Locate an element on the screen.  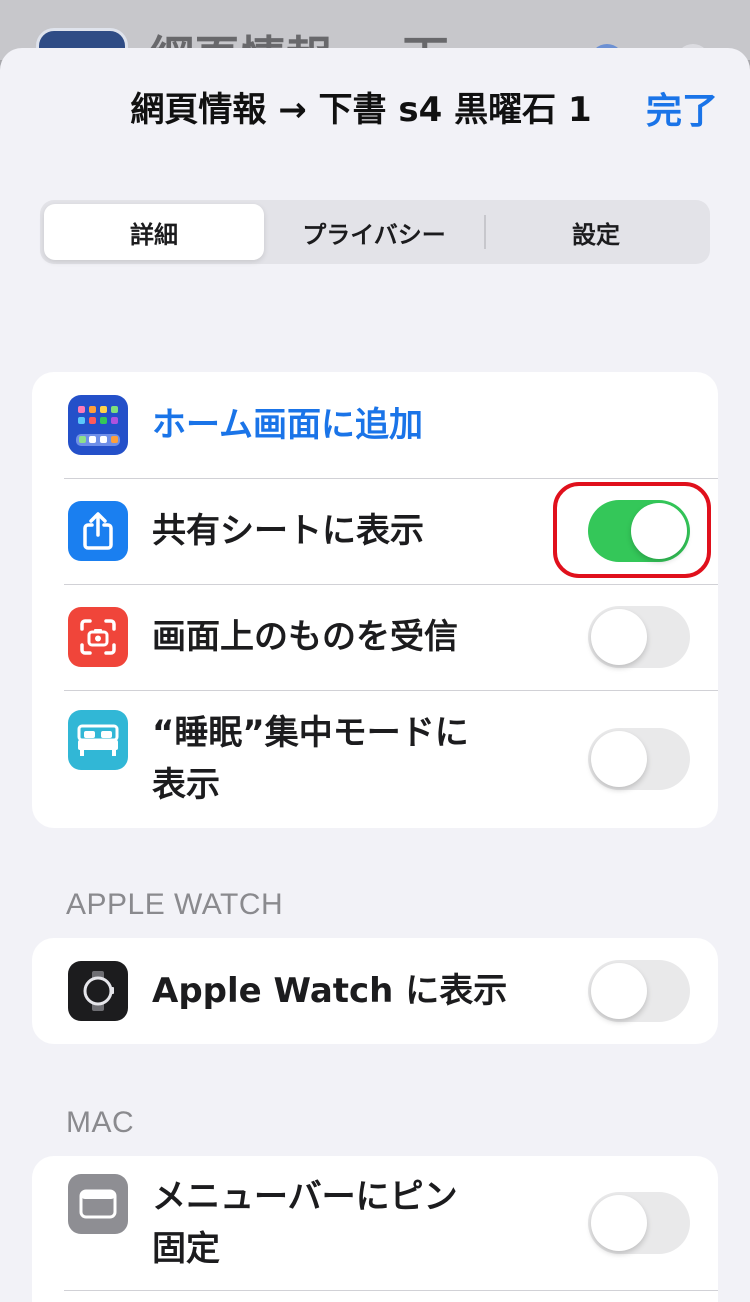
add-to-home-row: ホーム画面に追加 is located at coordinates (375, 425).